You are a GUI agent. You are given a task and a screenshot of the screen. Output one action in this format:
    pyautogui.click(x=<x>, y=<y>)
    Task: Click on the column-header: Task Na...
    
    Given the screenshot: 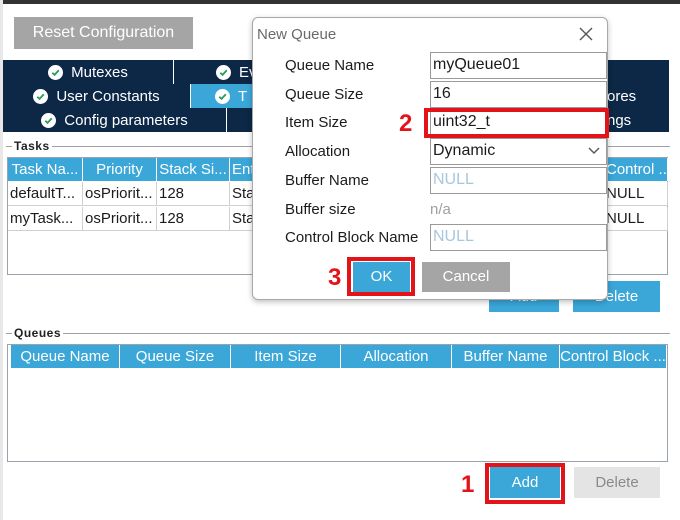 What is the action you would take?
    pyautogui.click(x=45, y=169)
    